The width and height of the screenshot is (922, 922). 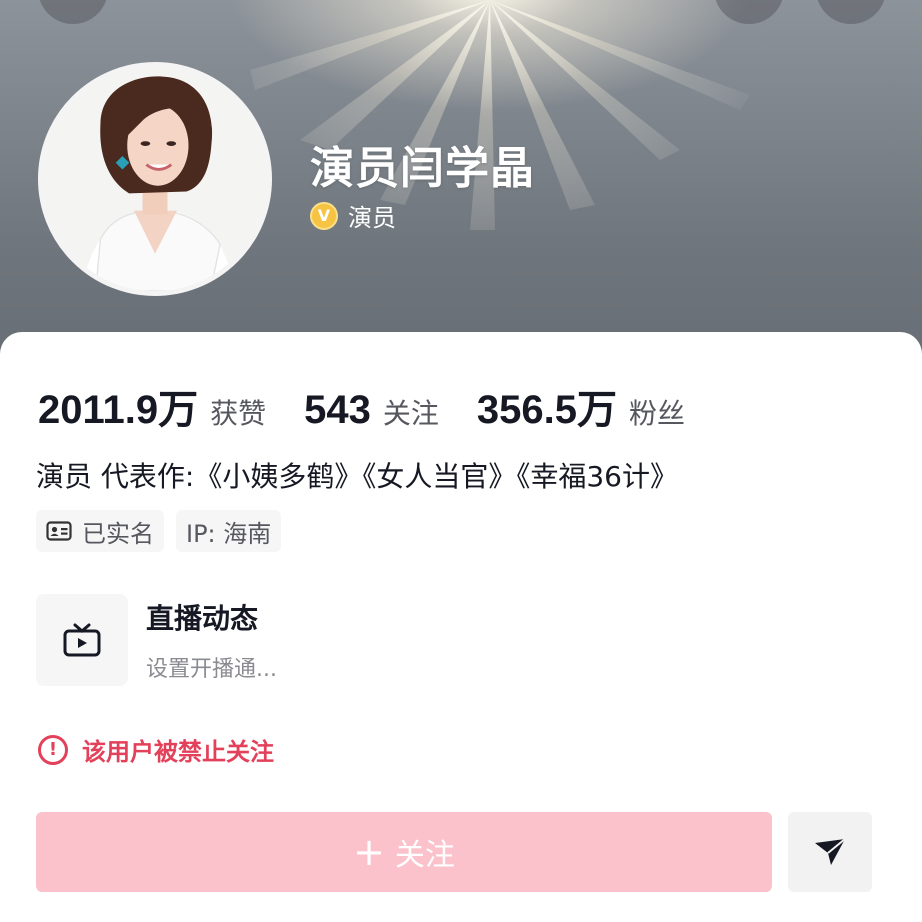 I want to click on share-button, so click(x=830, y=852).